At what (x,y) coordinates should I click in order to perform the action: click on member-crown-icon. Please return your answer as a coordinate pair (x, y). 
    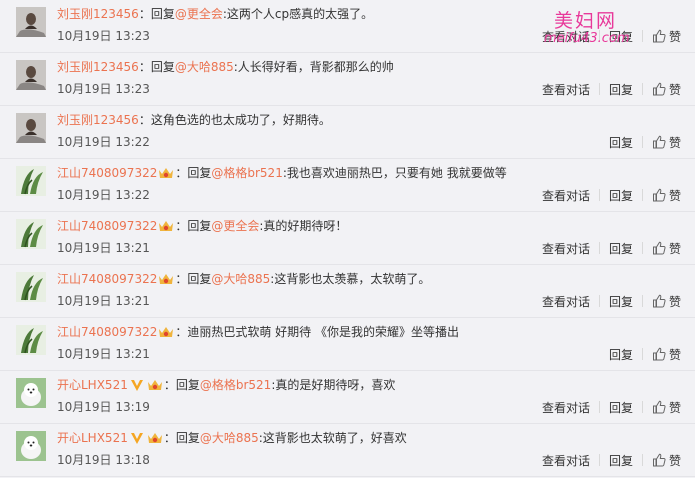
    Looking at the image, I should click on (166, 173).